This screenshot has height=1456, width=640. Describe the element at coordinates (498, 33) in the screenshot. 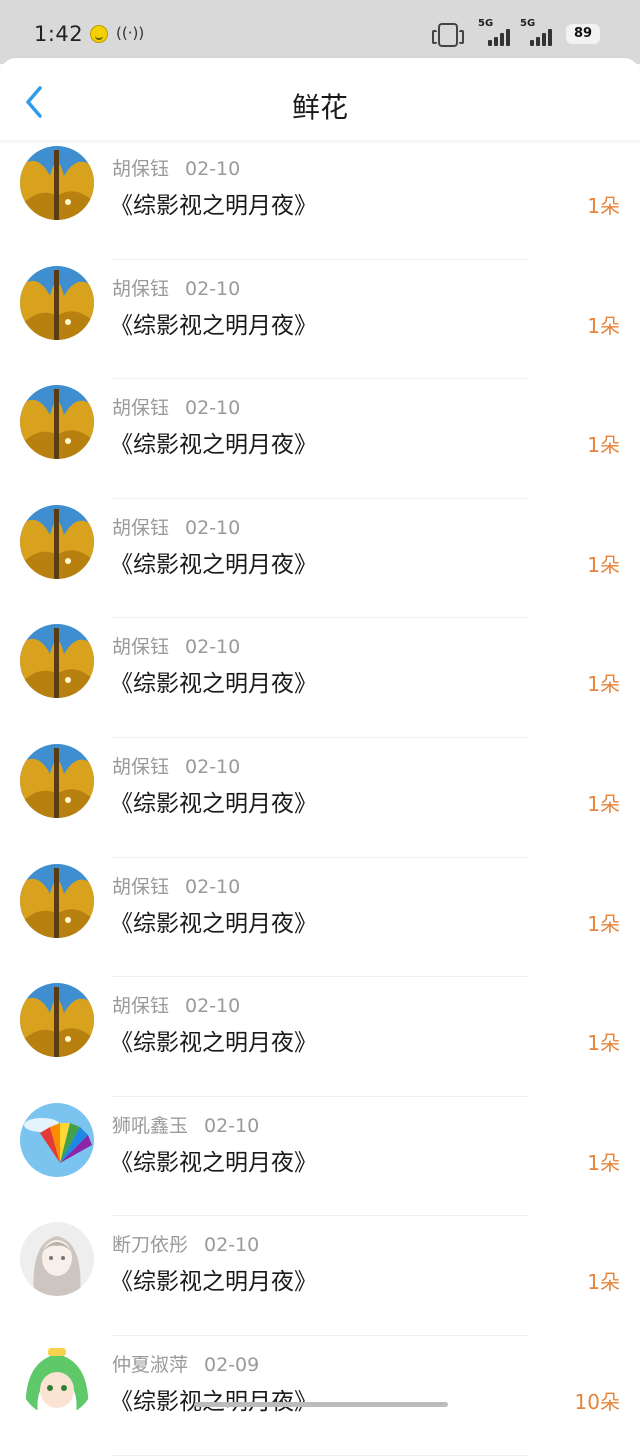

I see `signal-1-icon: 5G` at that location.